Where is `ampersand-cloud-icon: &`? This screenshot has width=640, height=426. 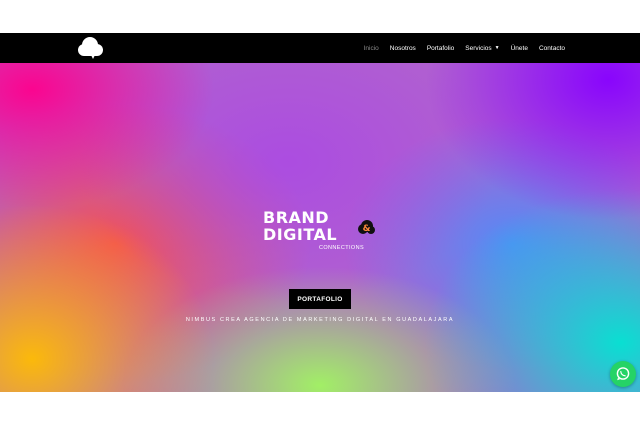 ampersand-cloud-icon: & is located at coordinates (366, 228).